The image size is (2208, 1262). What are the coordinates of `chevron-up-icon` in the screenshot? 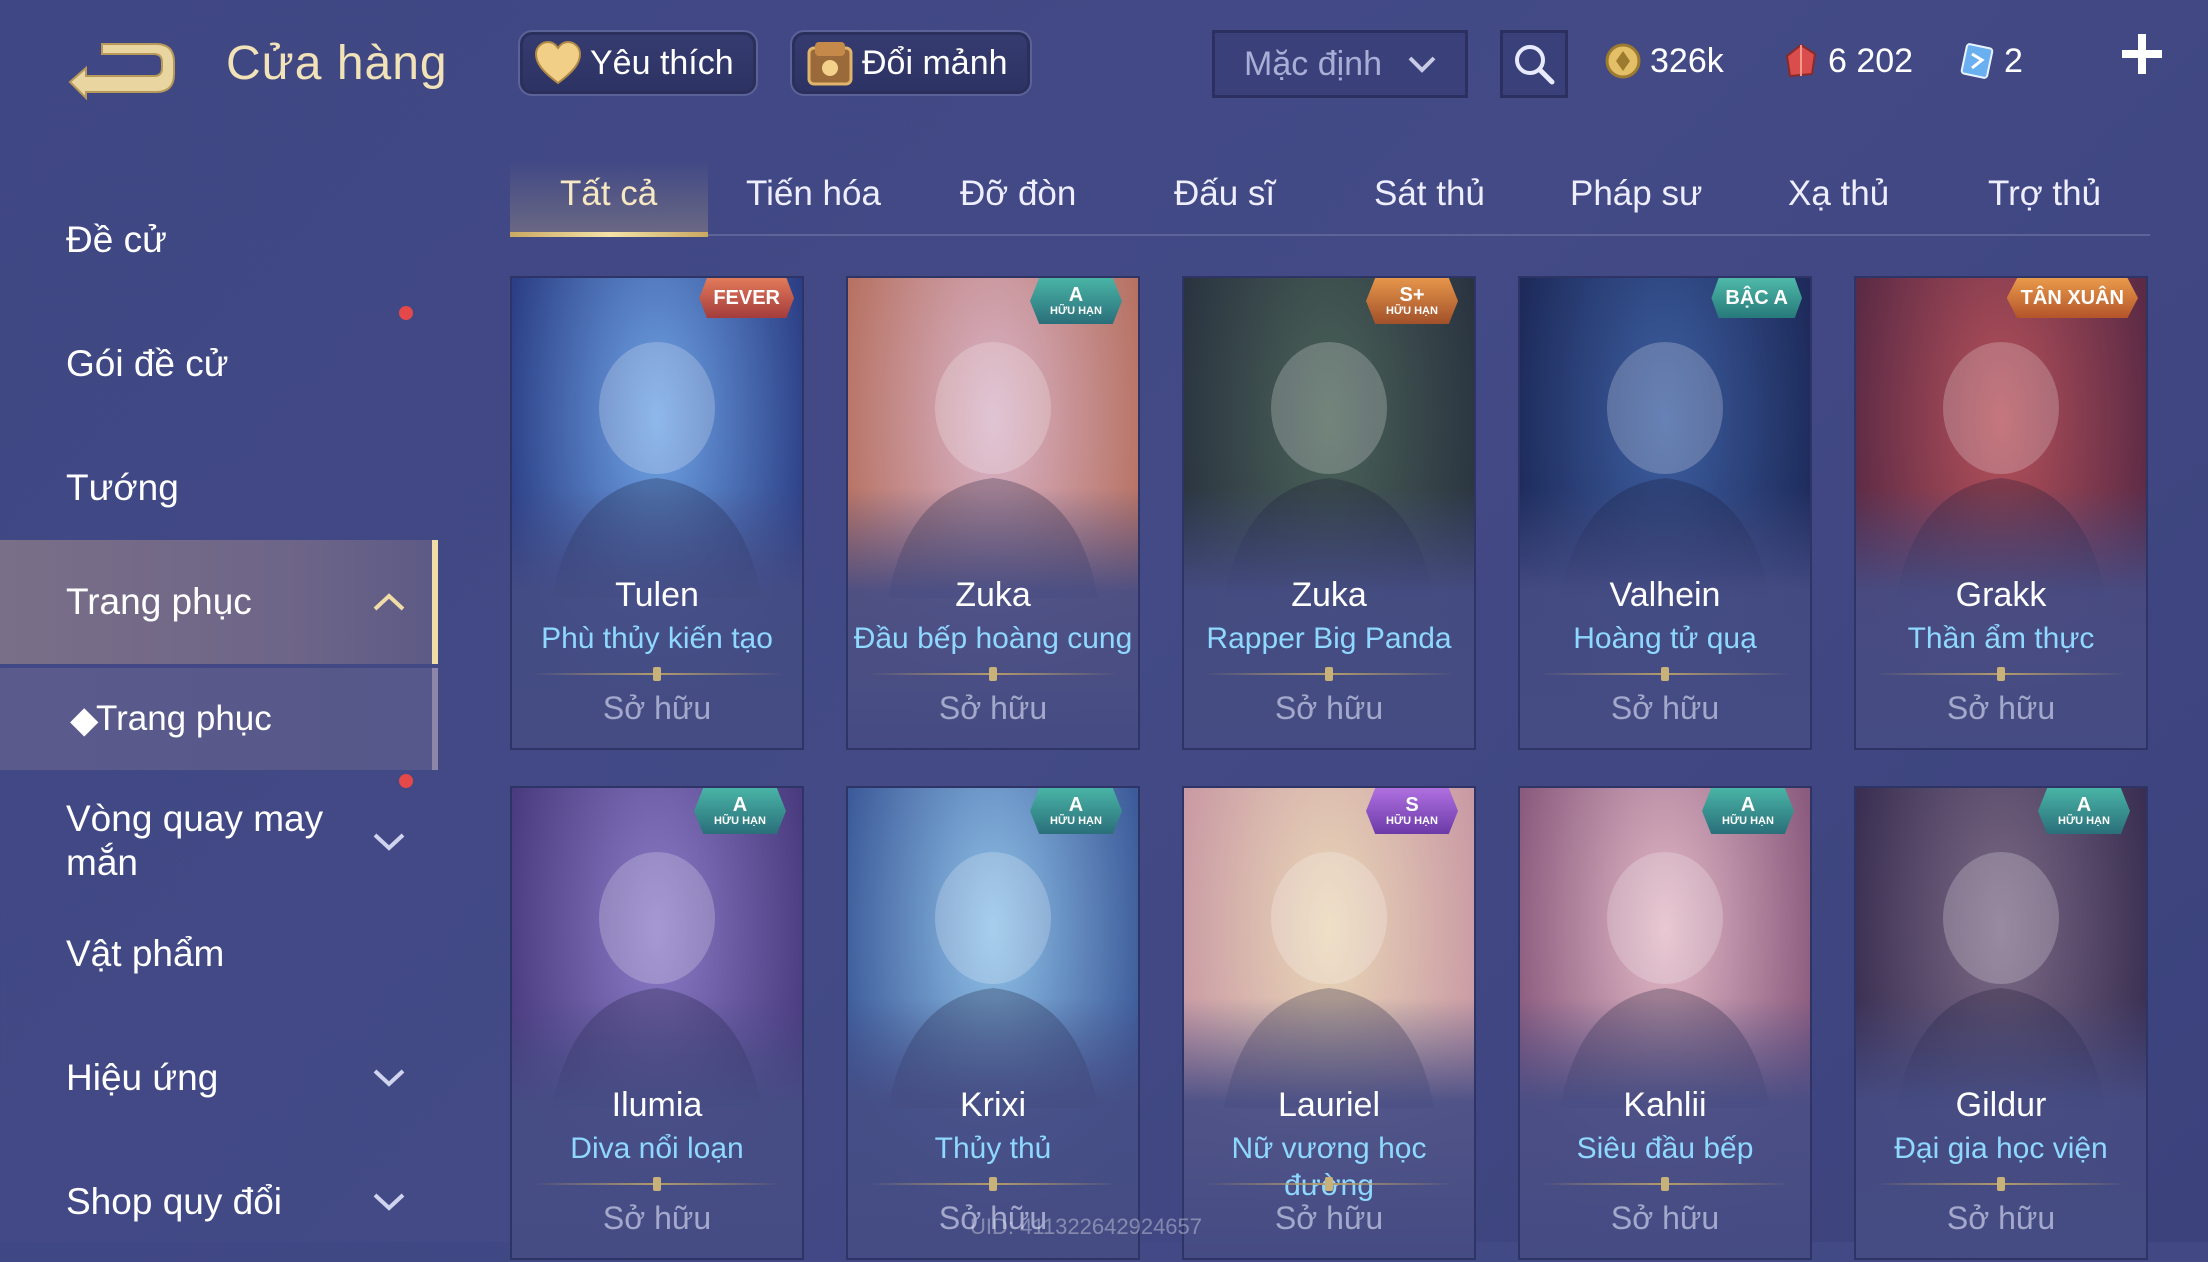 It's located at (389, 602).